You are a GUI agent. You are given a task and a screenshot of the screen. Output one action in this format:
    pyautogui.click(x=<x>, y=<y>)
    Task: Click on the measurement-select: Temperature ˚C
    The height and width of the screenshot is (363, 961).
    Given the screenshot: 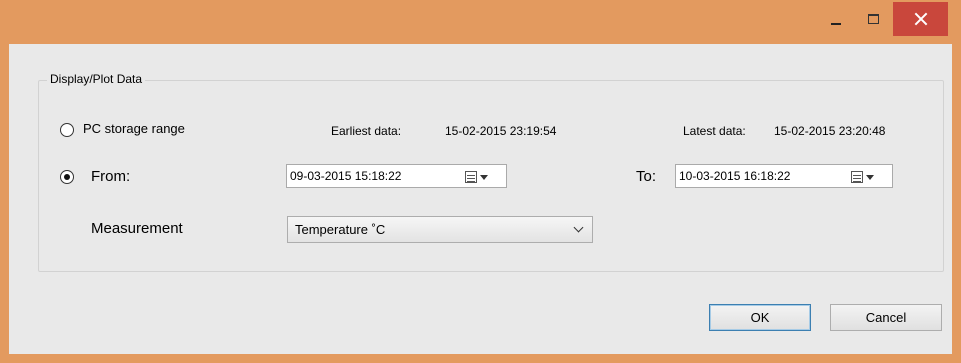 What is the action you would take?
    pyautogui.click(x=440, y=229)
    